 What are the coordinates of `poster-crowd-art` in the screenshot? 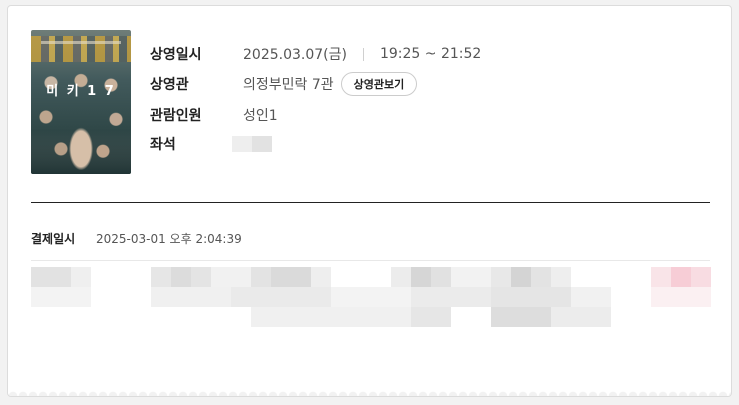 It's located at (81, 117).